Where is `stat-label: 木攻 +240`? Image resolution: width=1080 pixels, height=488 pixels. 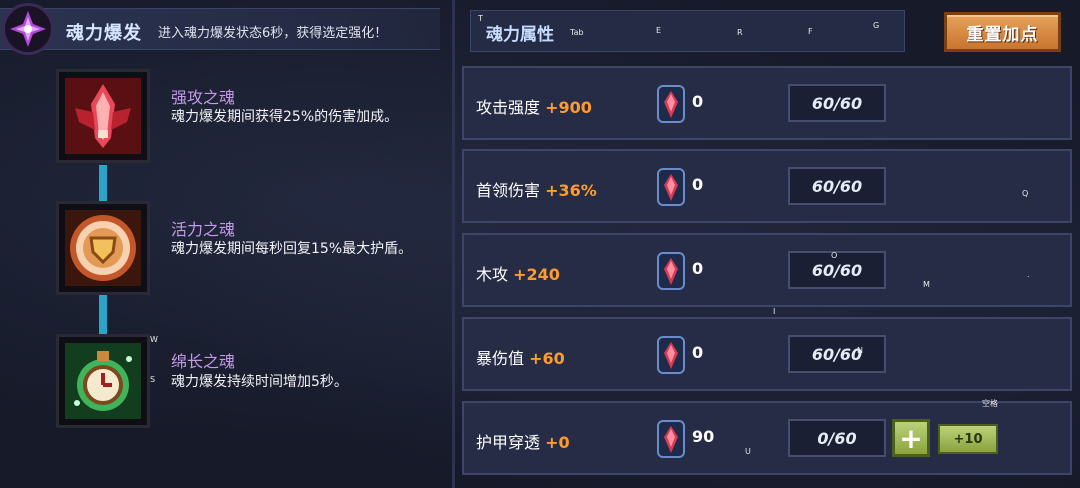
stat-label: 木攻 +240 is located at coordinates (518, 274).